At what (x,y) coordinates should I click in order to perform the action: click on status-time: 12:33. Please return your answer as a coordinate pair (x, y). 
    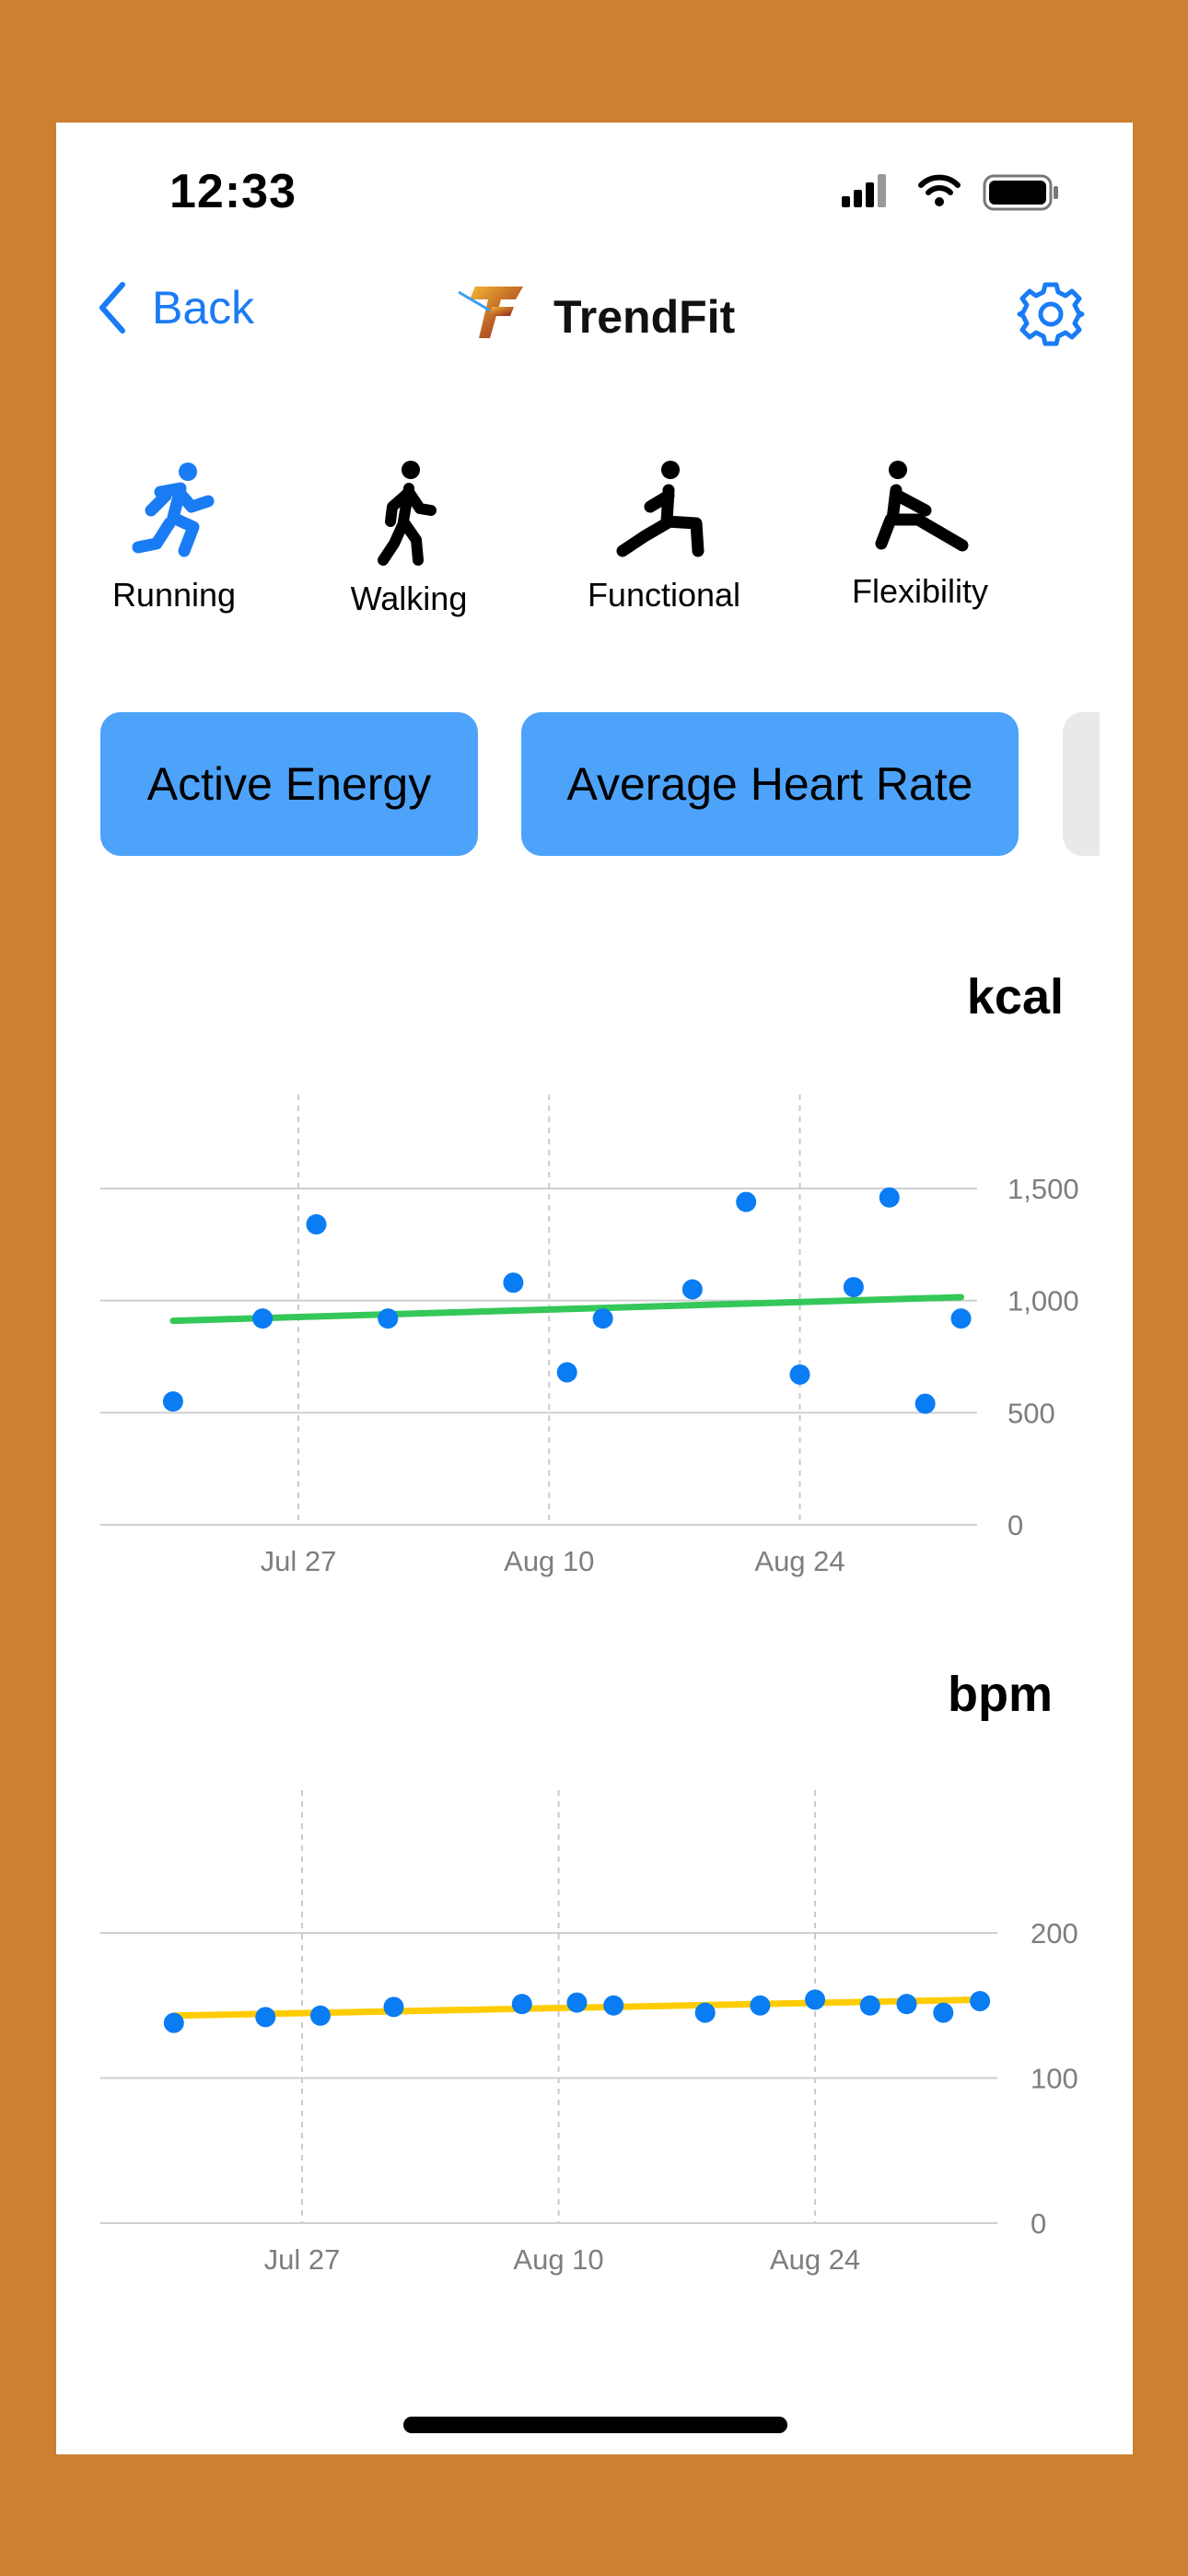
    Looking at the image, I should click on (233, 191).